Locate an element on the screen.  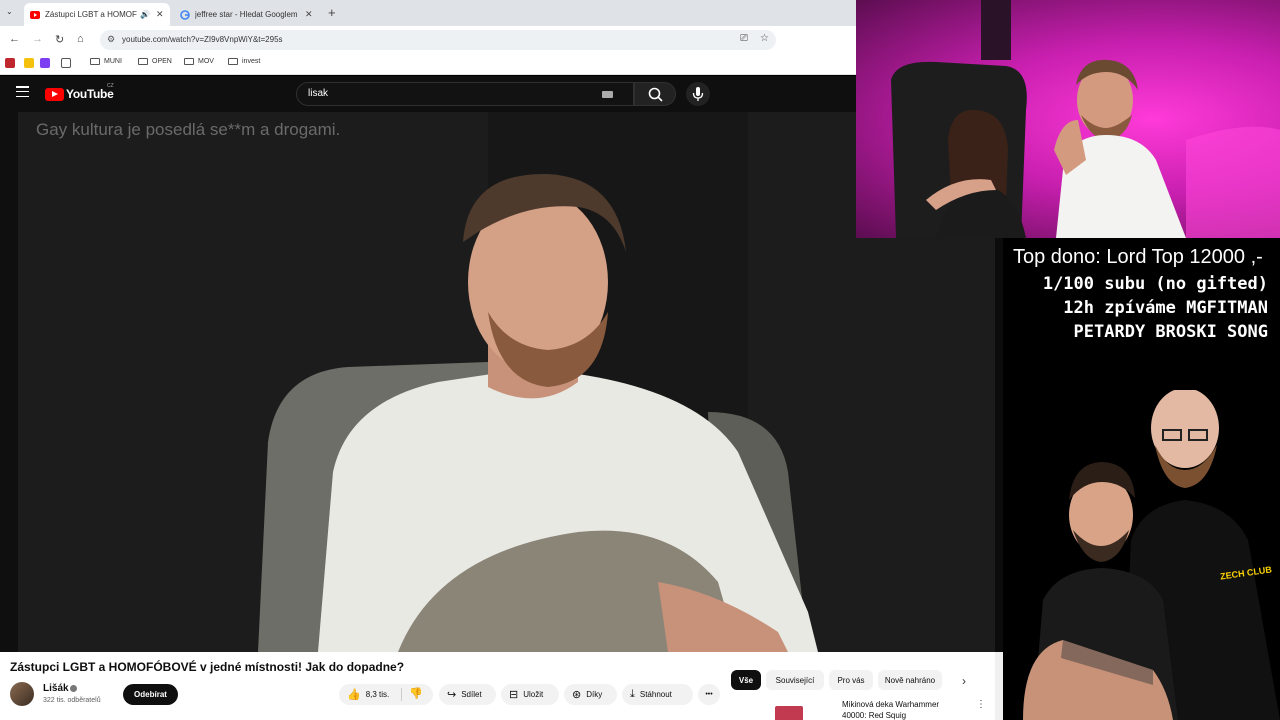
bookmark-label: MUNI is located at coordinates (113, 61).